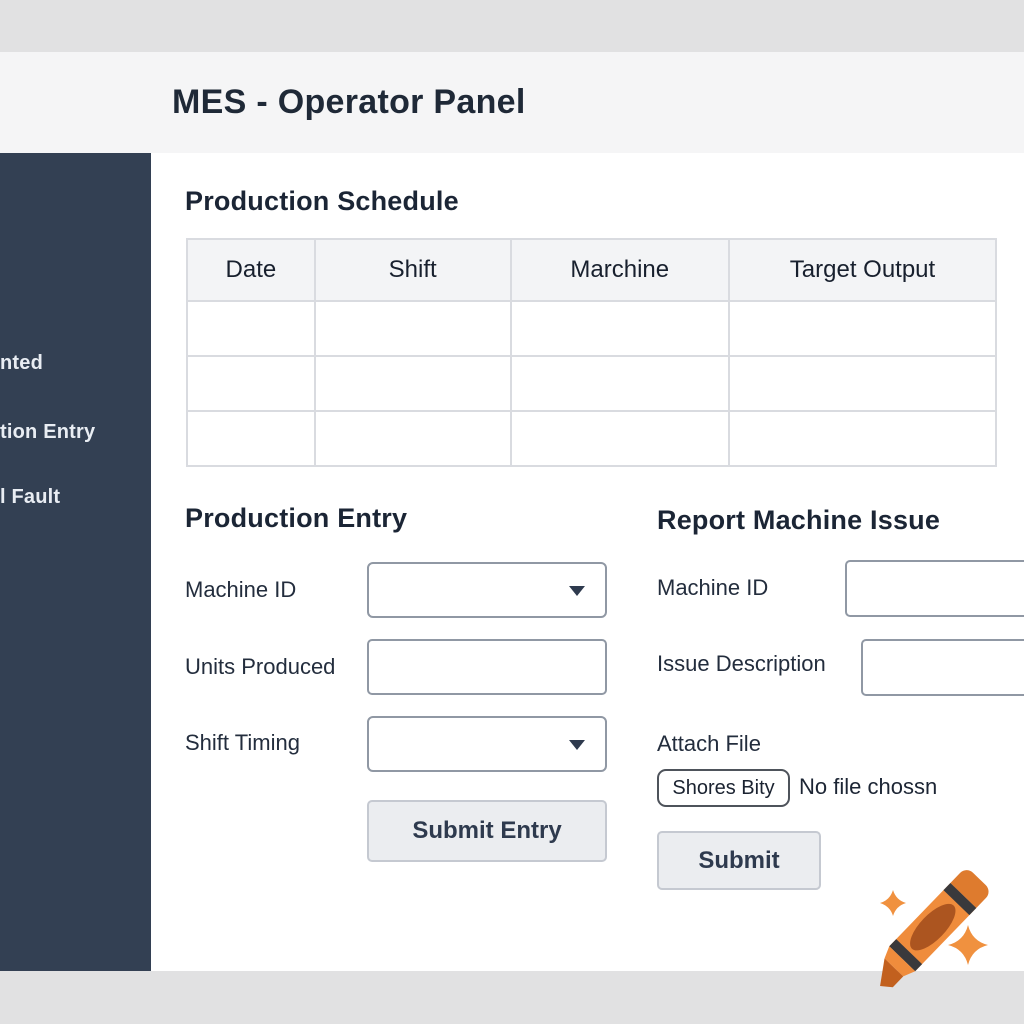 The height and width of the screenshot is (1024, 1024). What do you see at coordinates (713, 587) in the screenshot?
I see `report-machine-id-label: Machine ID` at bounding box center [713, 587].